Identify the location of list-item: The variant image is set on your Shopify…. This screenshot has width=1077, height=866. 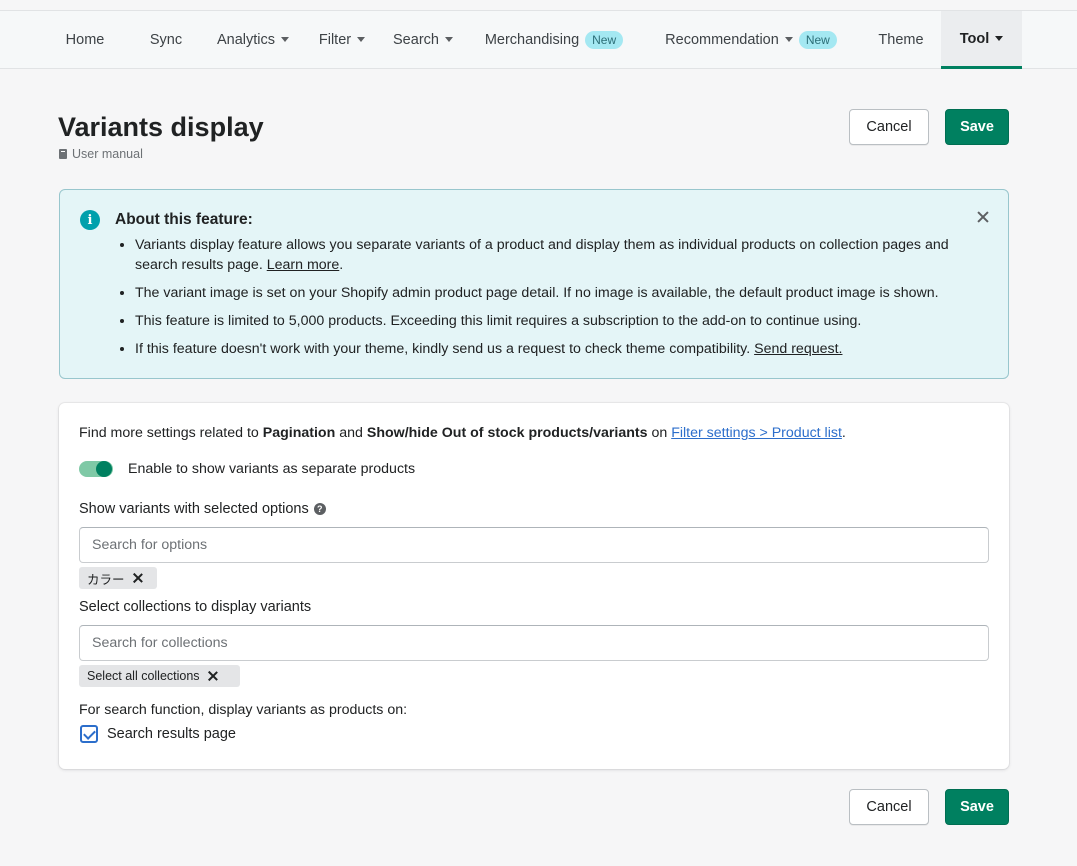
(560, 293).